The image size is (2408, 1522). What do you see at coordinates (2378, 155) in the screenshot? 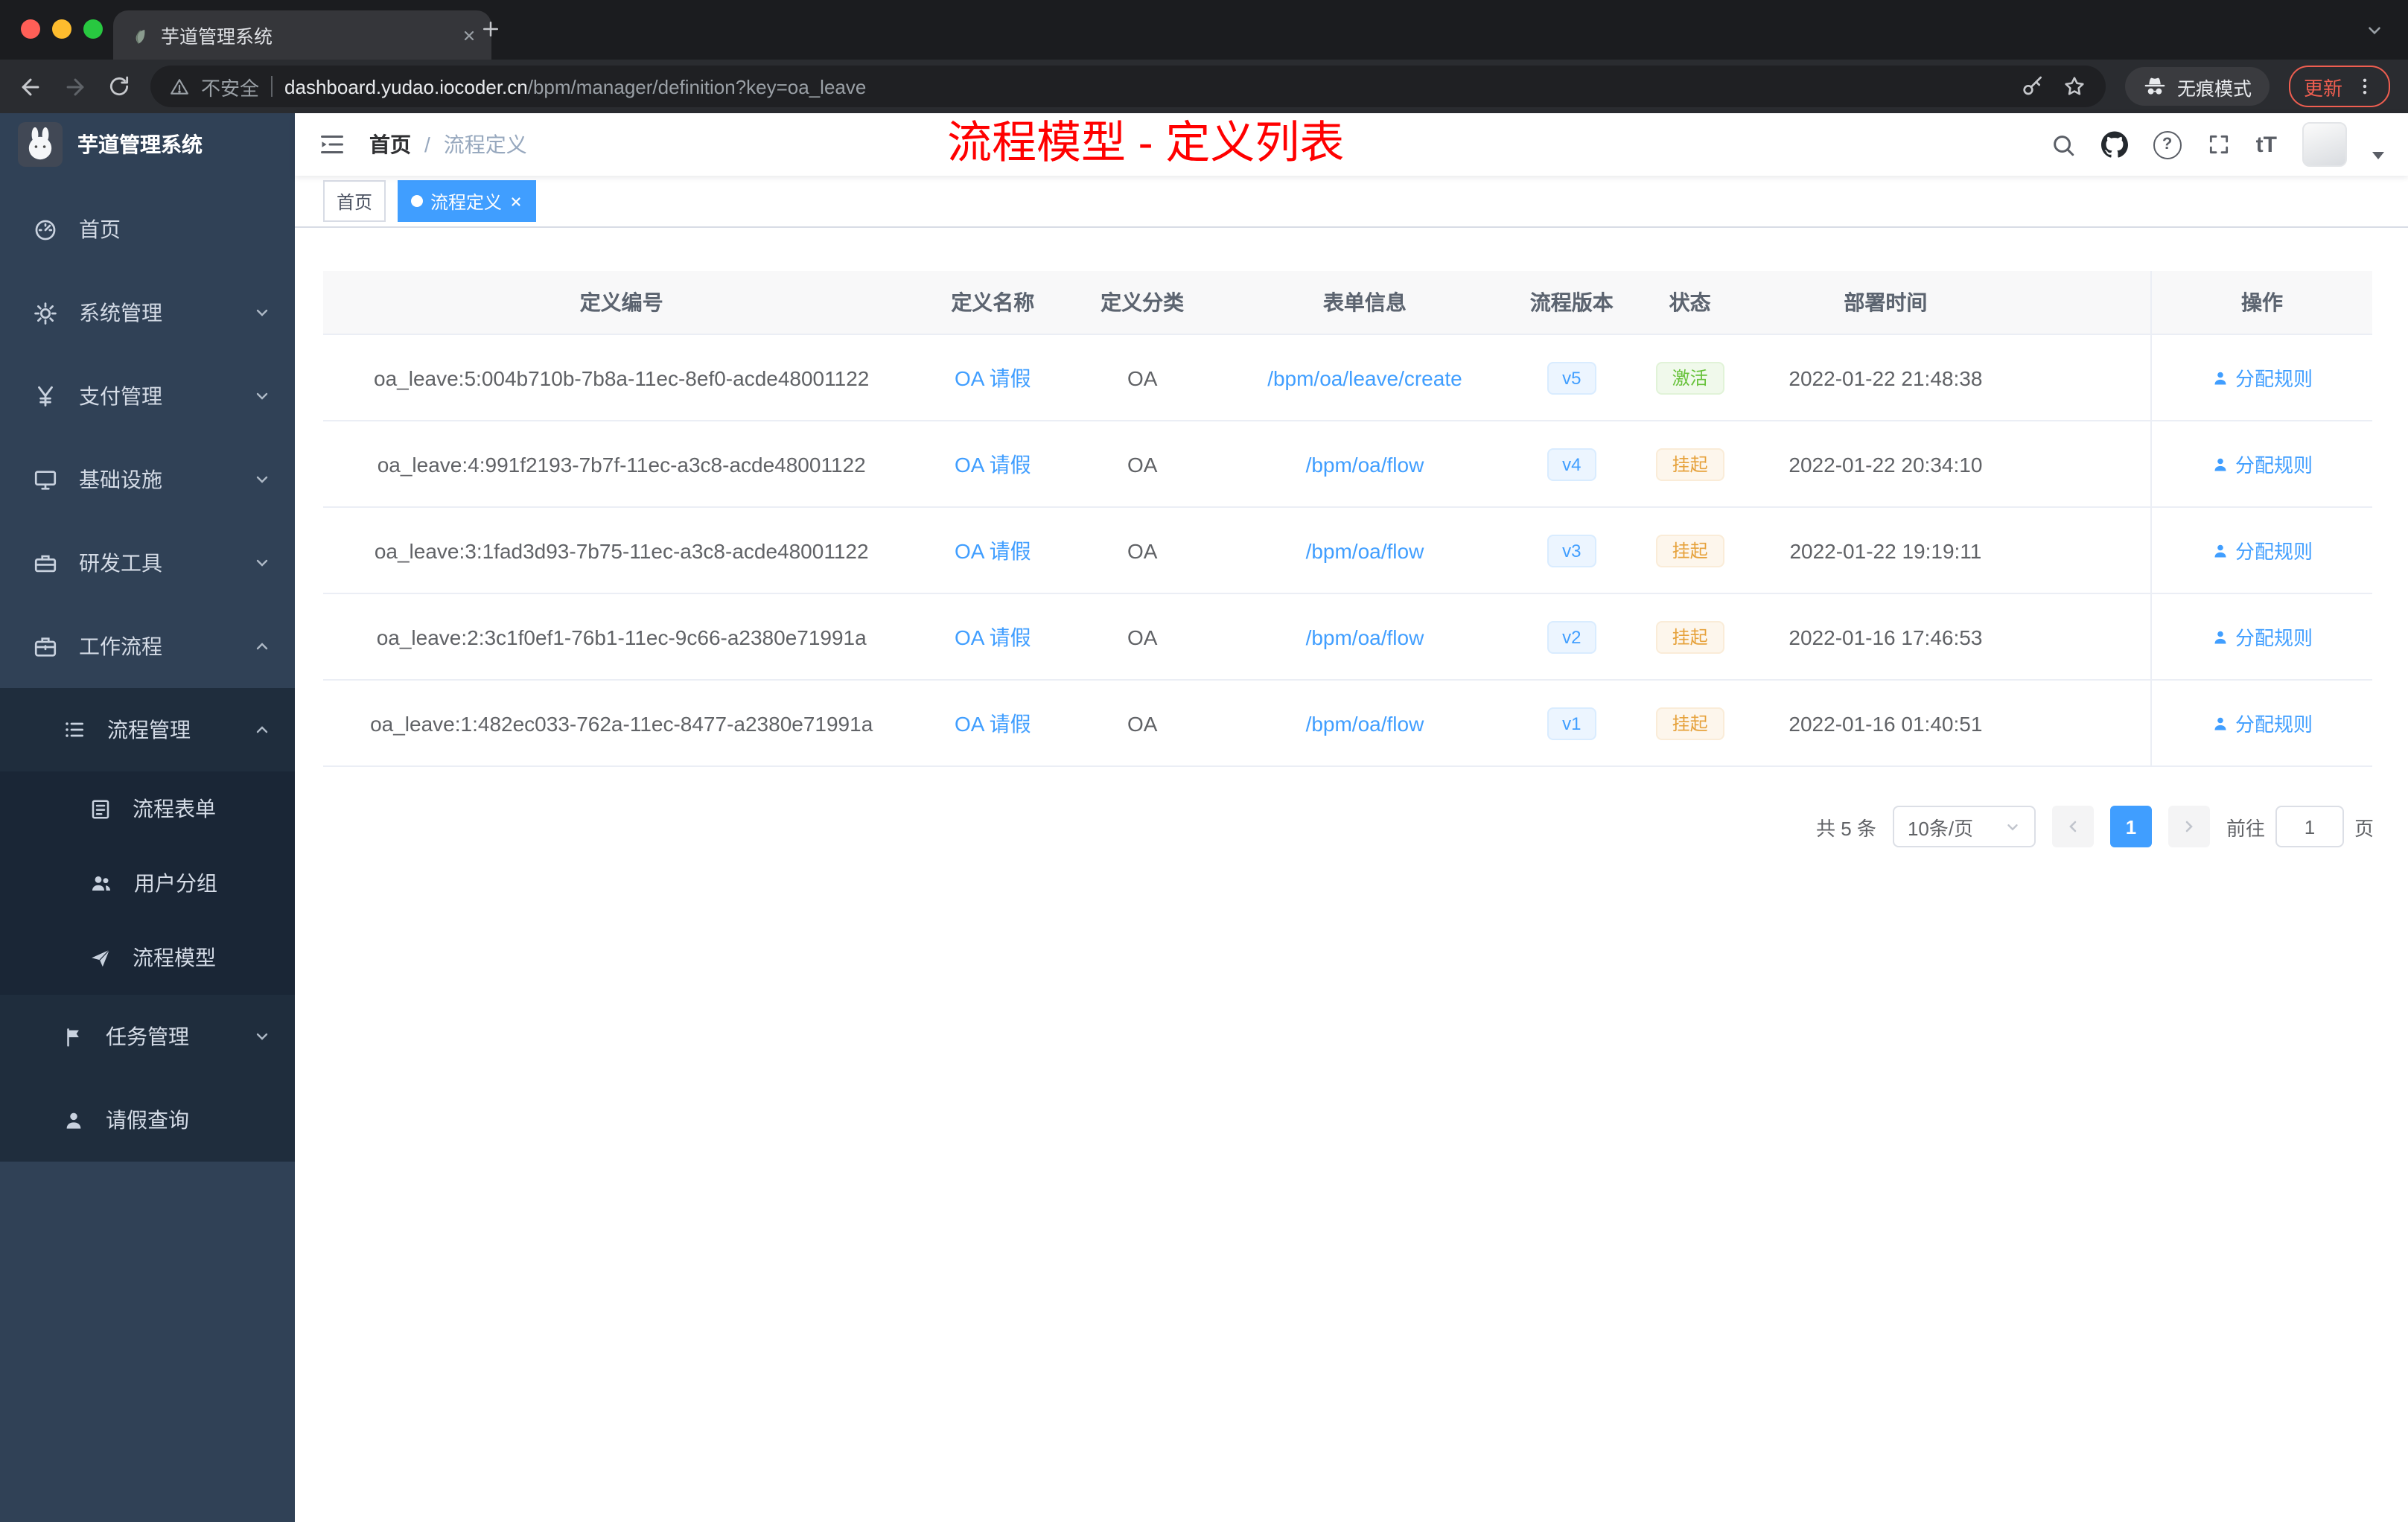
I see `avatar-caret-down-icon` at bounding box center [2378, 155].